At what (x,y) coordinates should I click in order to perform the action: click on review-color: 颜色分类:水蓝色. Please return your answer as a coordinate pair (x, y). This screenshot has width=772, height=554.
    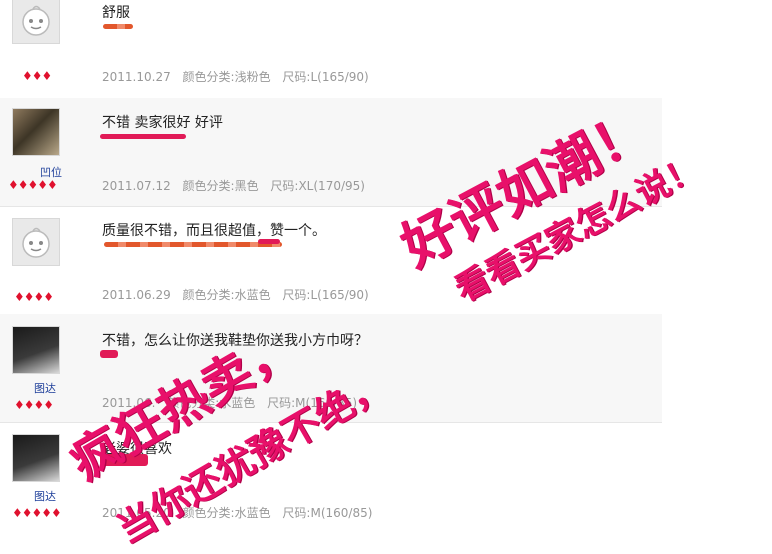
    Looking at the image, I should click on (226, 295).